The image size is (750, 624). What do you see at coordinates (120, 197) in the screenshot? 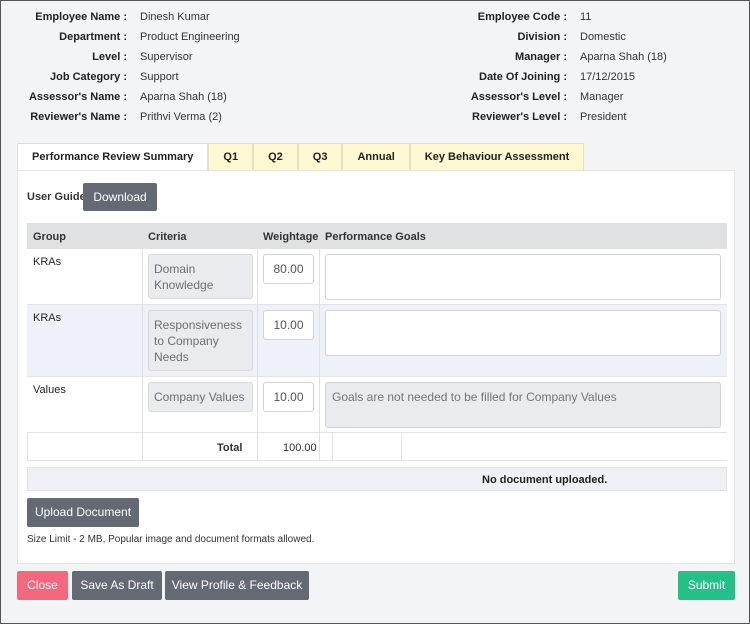
I see `download-button: Download` at bounding box center [120, 197].